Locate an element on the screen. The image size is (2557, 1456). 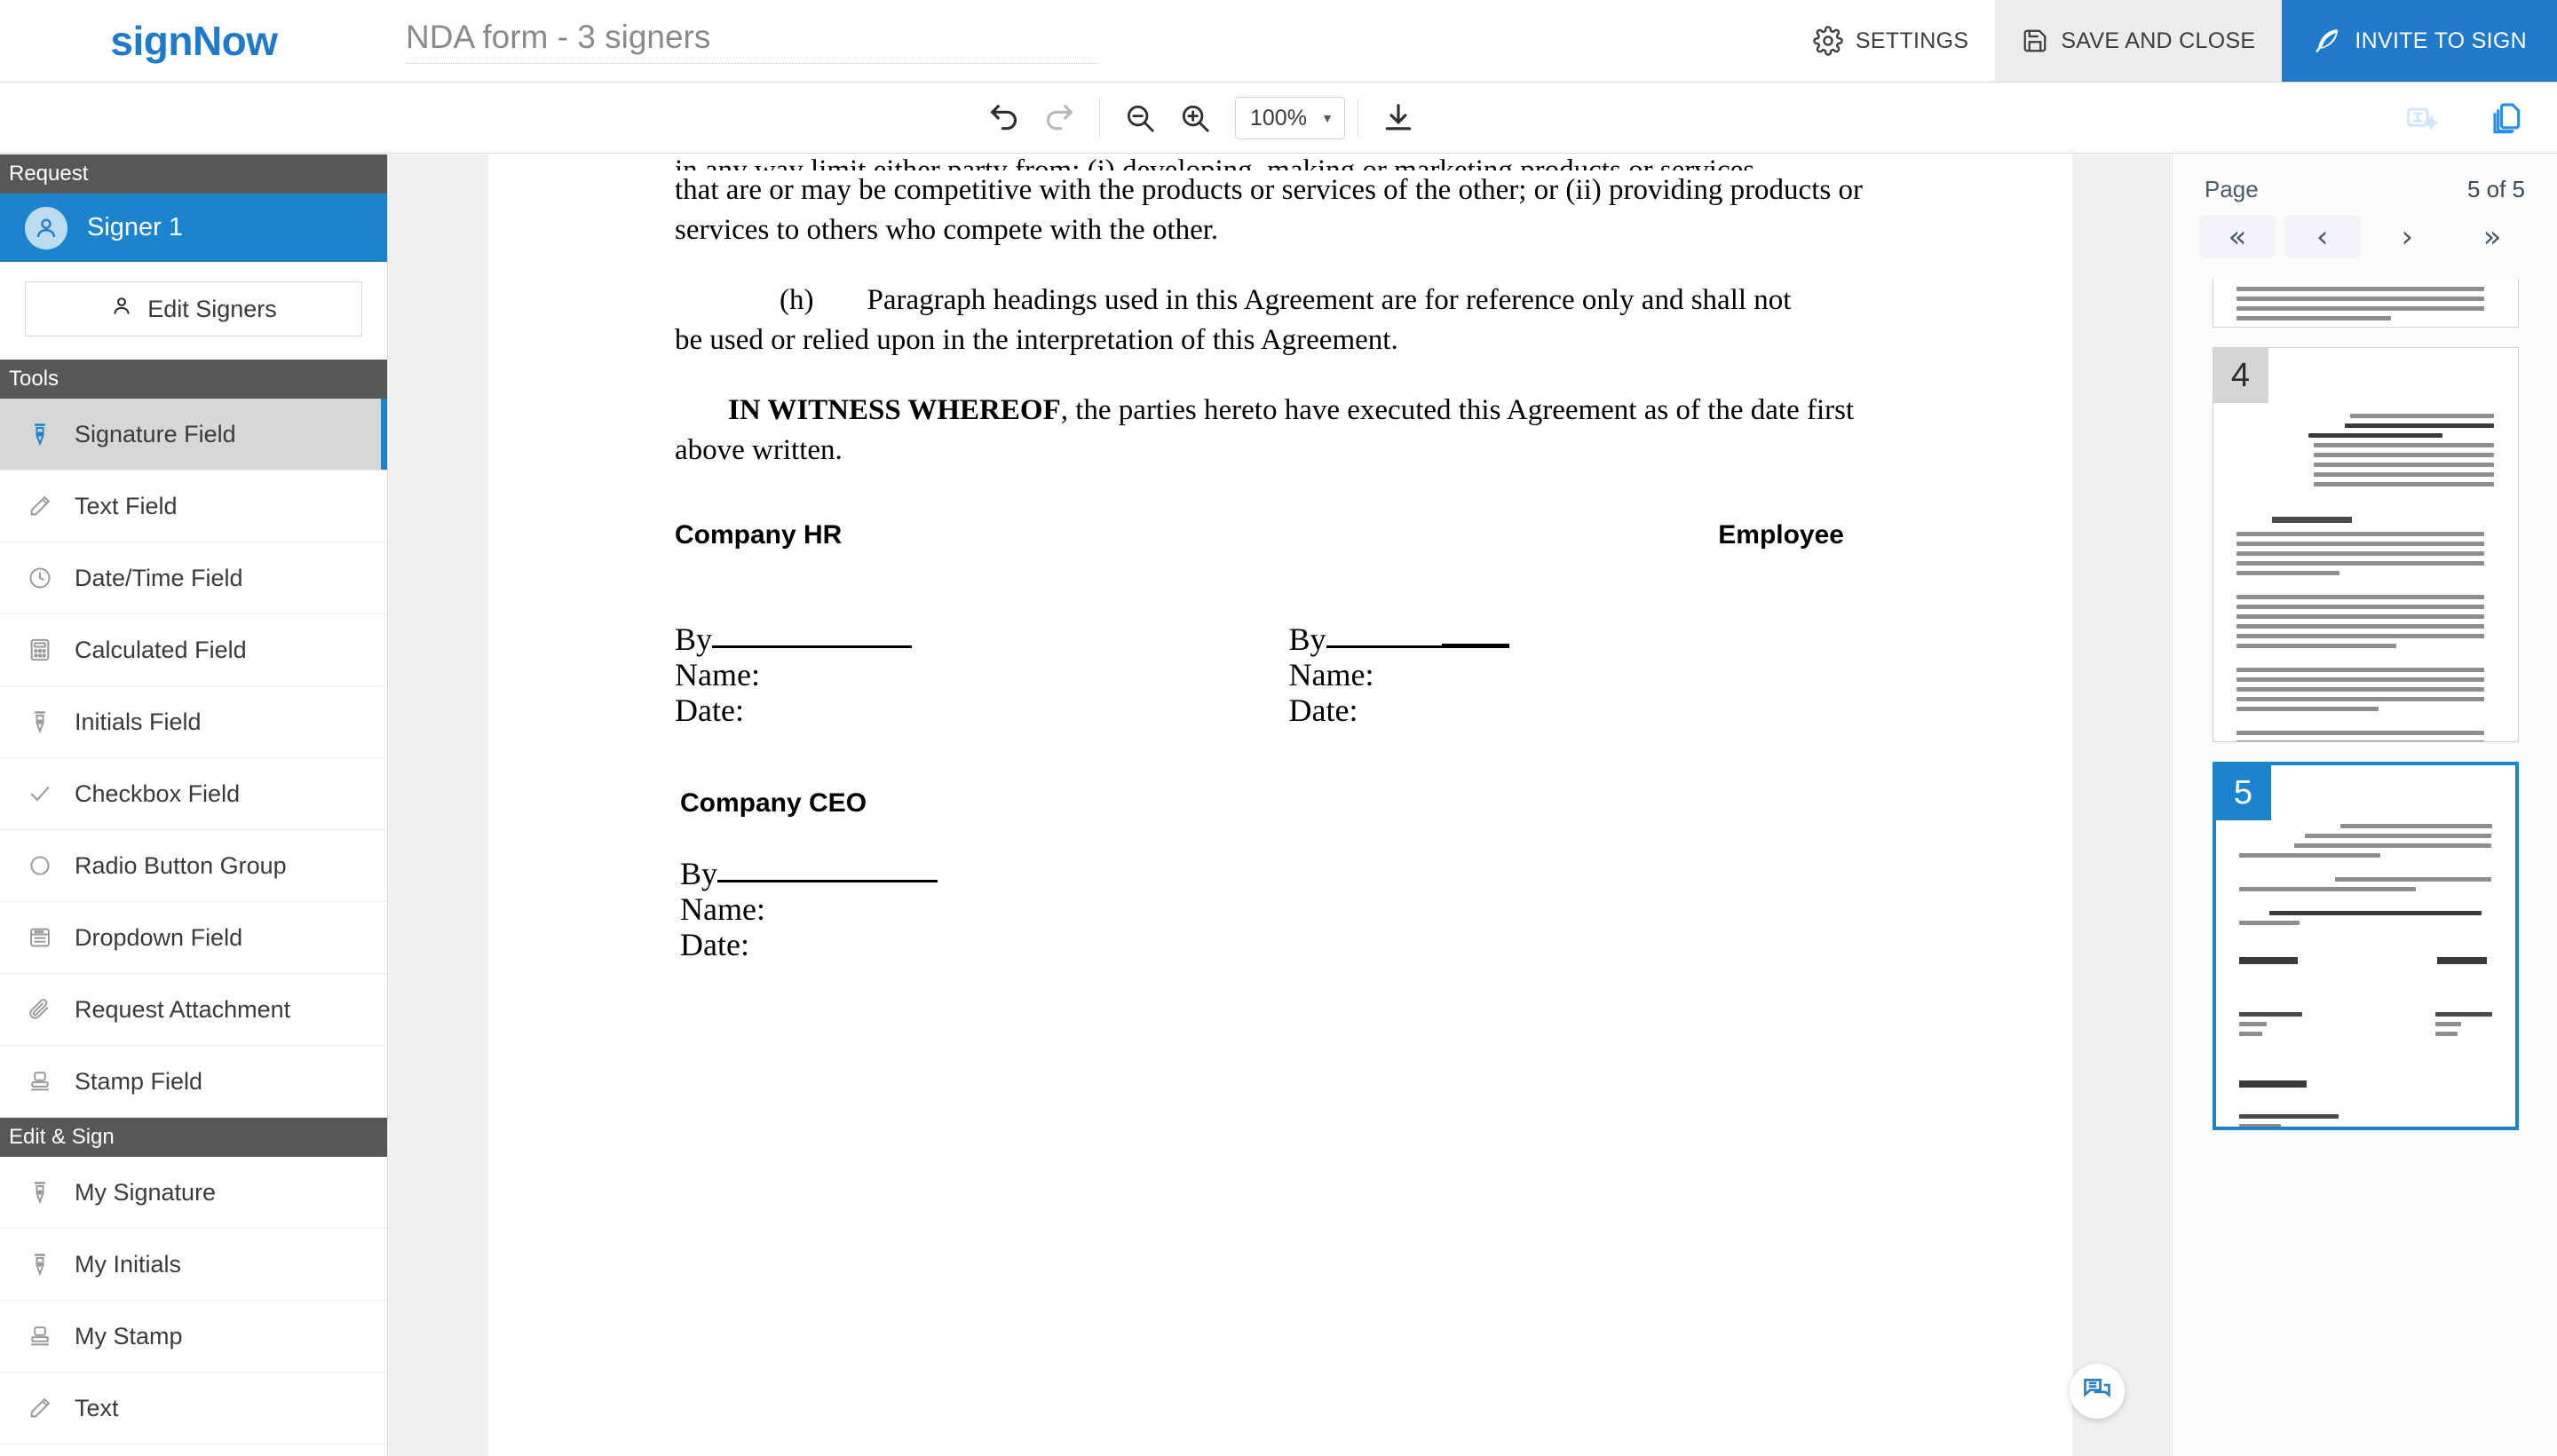
toolbar-center-group: 100% ▼ is located at coordinates (1201, 118).